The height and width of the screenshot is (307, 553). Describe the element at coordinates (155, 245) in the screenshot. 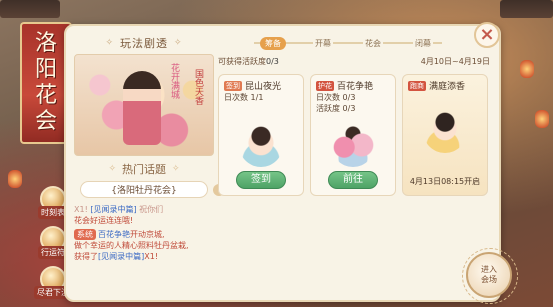

I see `chat-text: 精心照料牡丹盆栽,` at that location.